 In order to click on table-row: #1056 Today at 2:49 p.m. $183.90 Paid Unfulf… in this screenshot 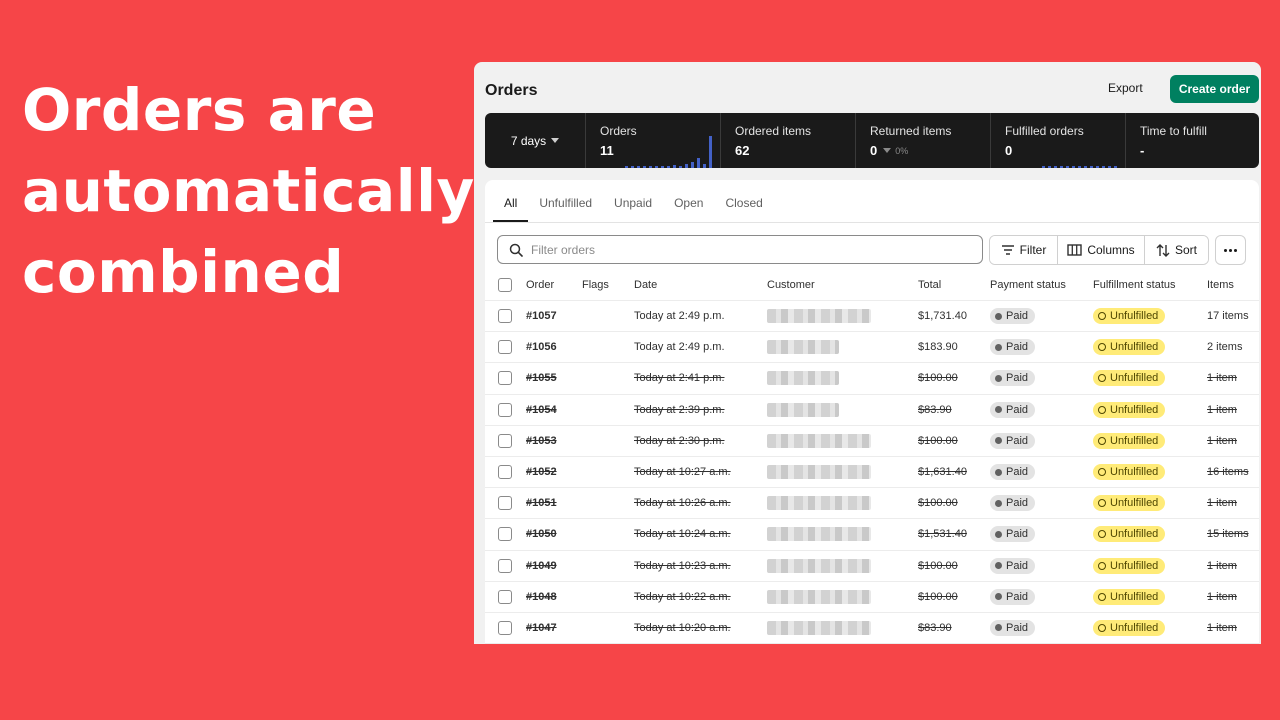, I will do `click(872, 348)`.